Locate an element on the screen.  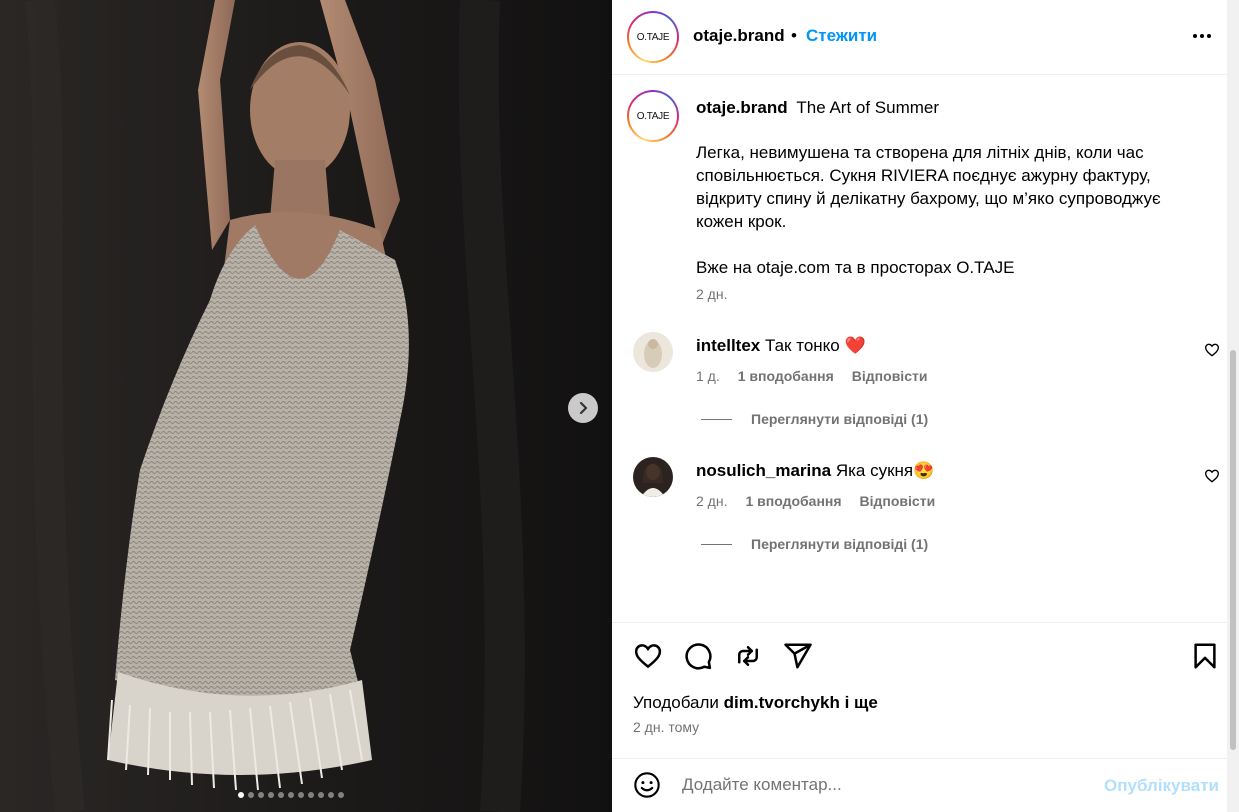
heart-eyes-emoji: 😍 is located at coordinates (924, 470).